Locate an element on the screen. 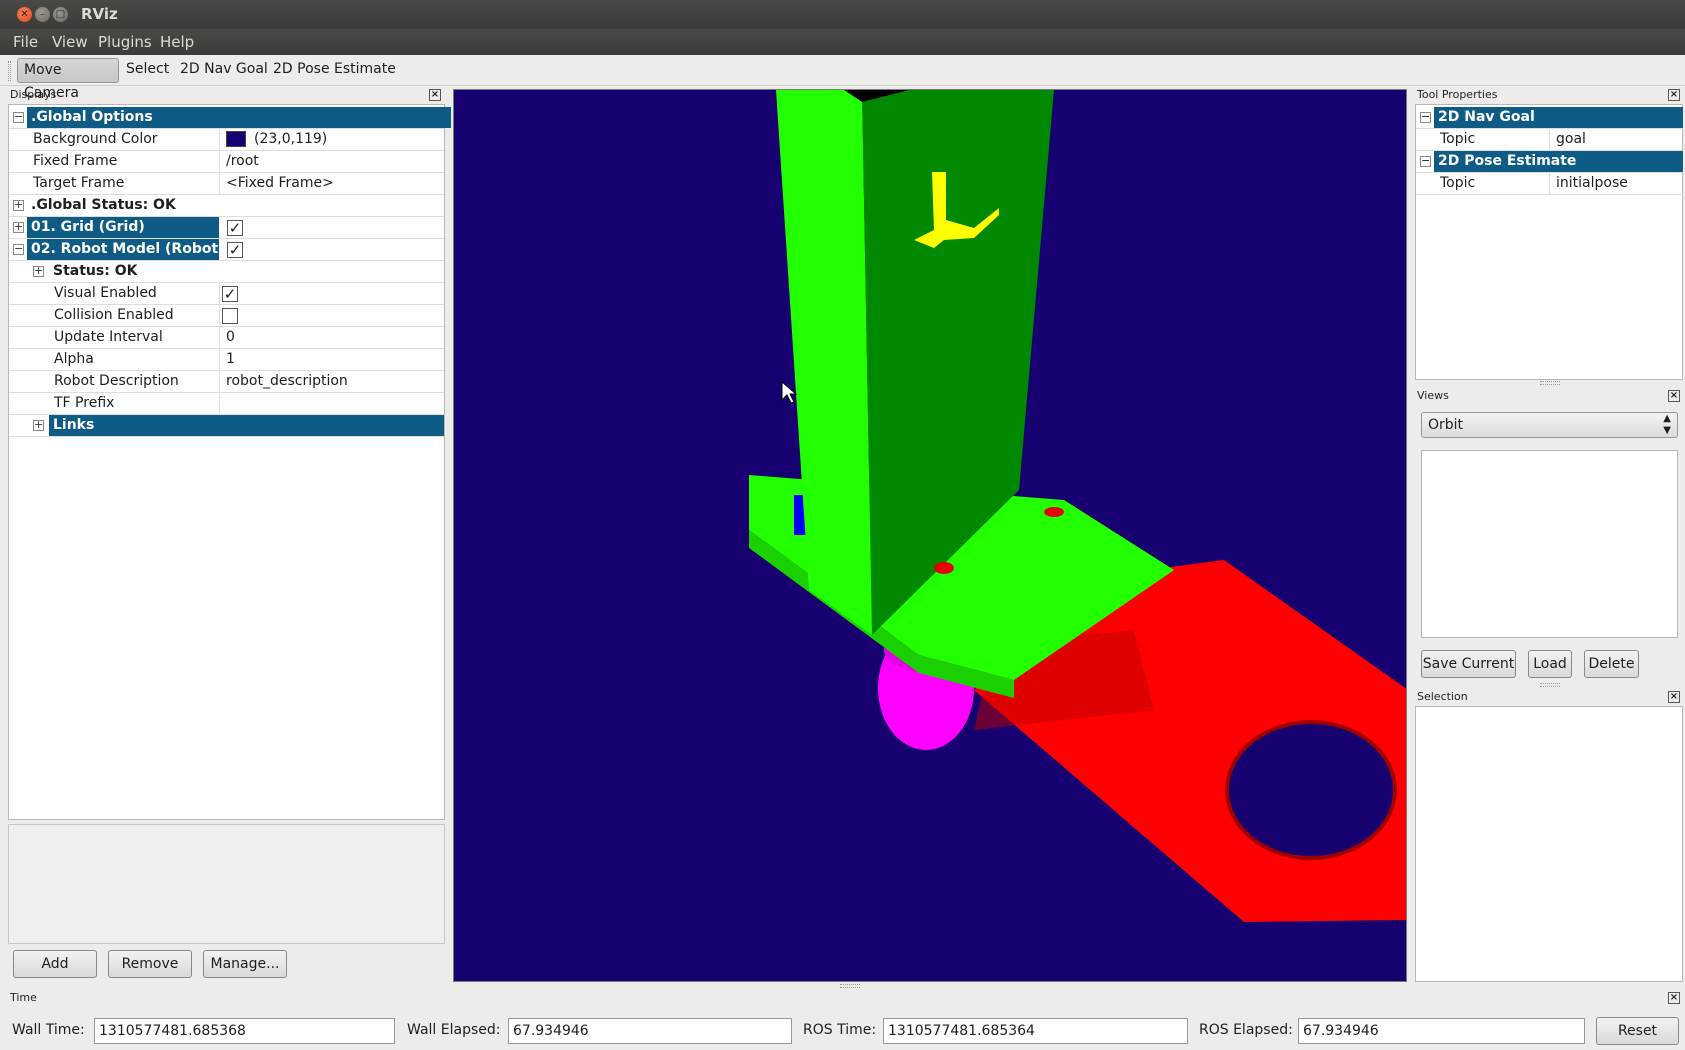 The height and width of the screenshot is (1050, 1685). pose-estimate-row: − 2D Pose Estimate is located at coordinates (1549, 162).